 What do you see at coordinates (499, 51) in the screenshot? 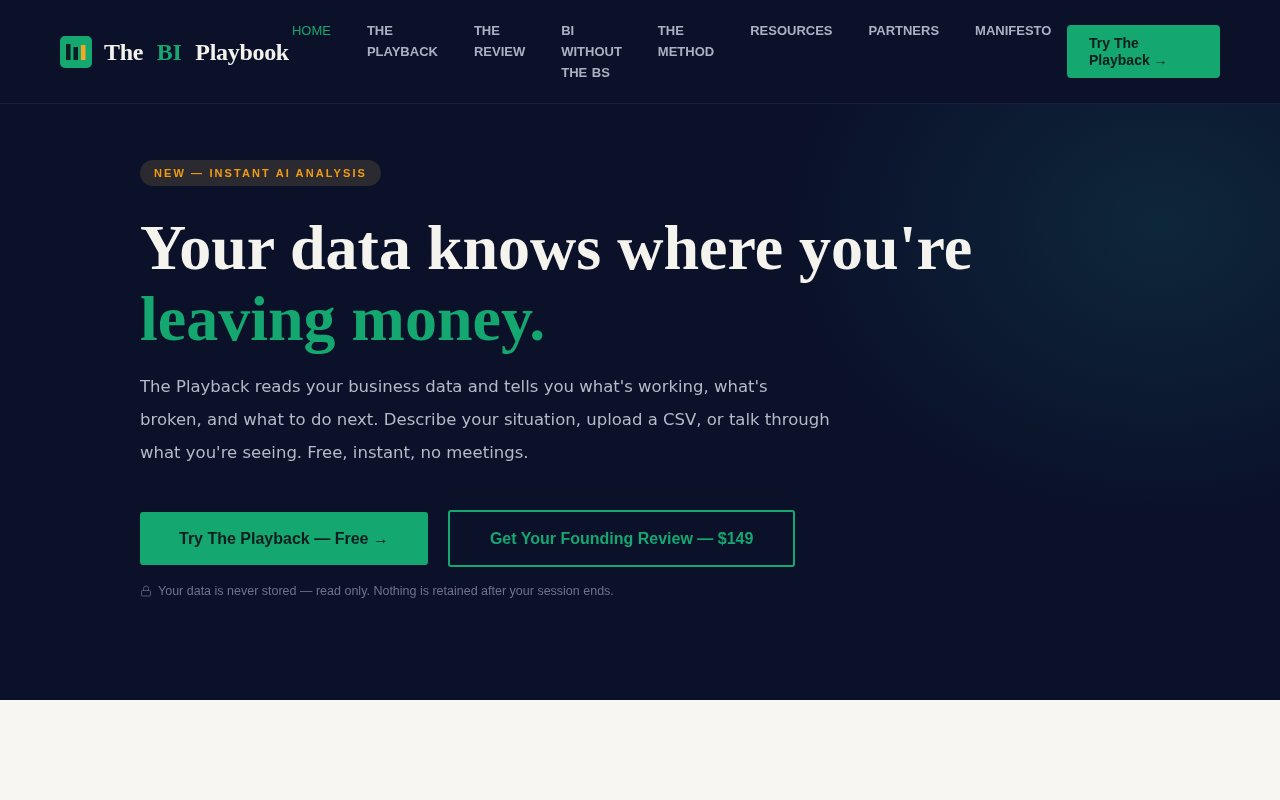
I see `nav-link: THE REVIEW` at bounding box center [499, 51].